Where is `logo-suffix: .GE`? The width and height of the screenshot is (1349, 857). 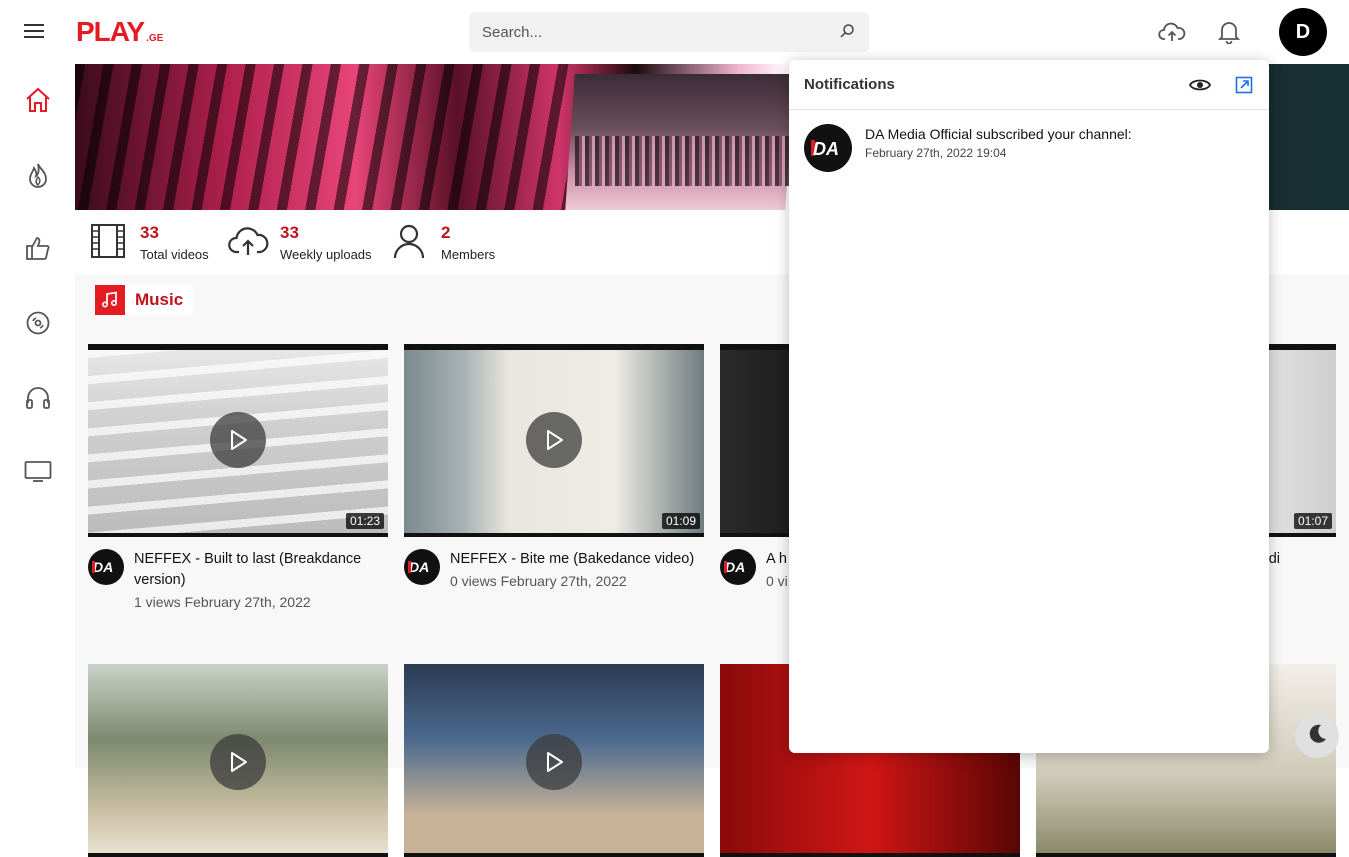 logo-suffix: .GE is located at coordinates (155, 38).